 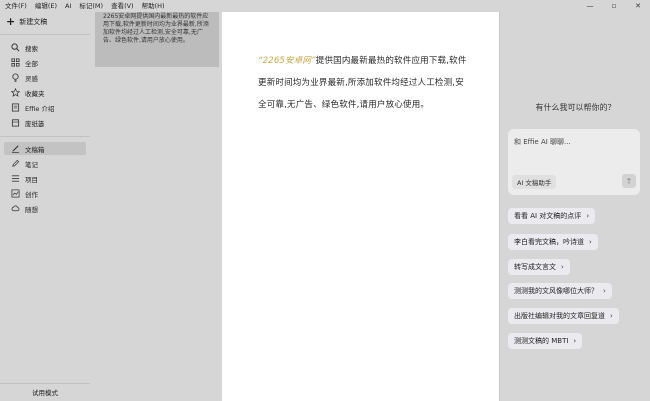 I want to click on sidebar-item-label: 搜索, so click(x=31, y=48).